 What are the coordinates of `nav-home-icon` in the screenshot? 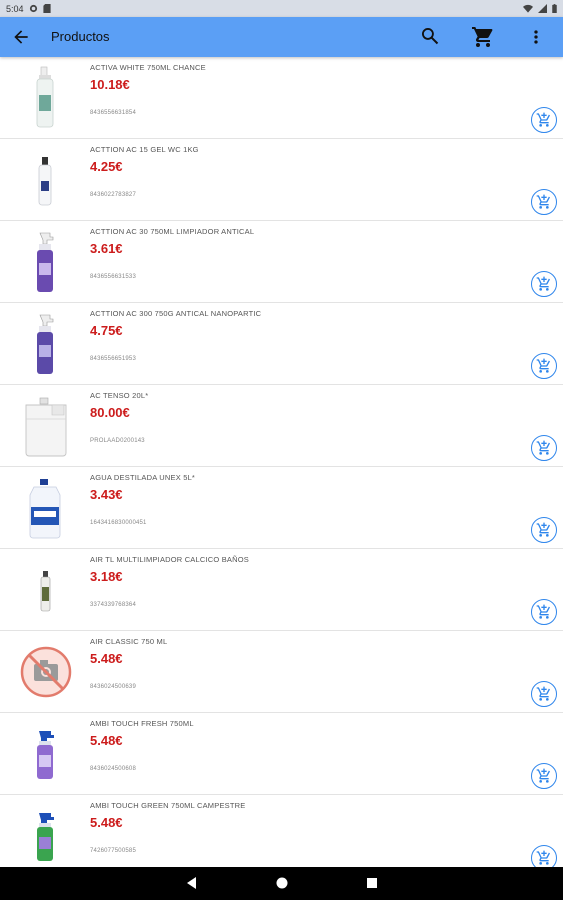 It's located at (282, 883).